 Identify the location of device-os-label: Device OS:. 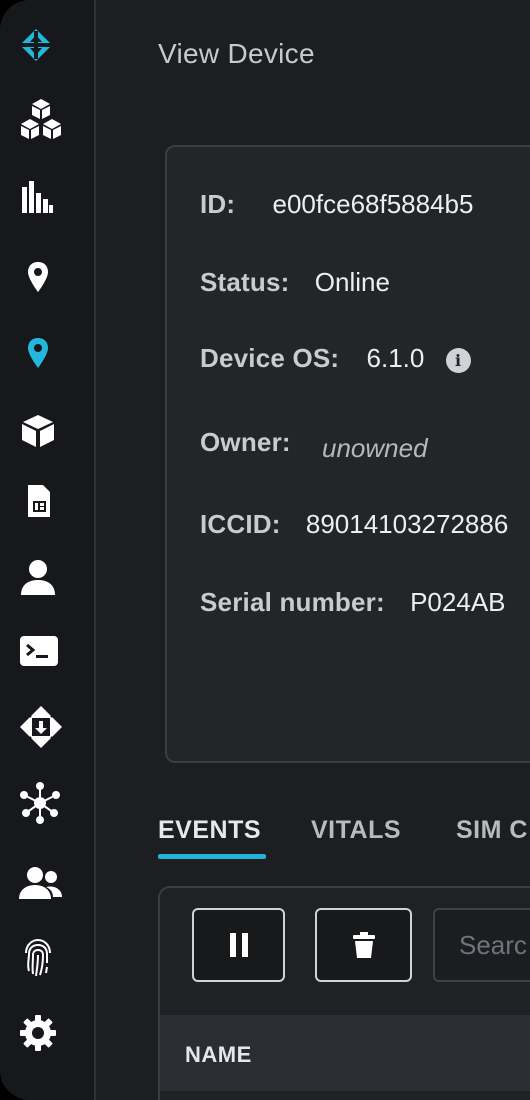
(270, 358).